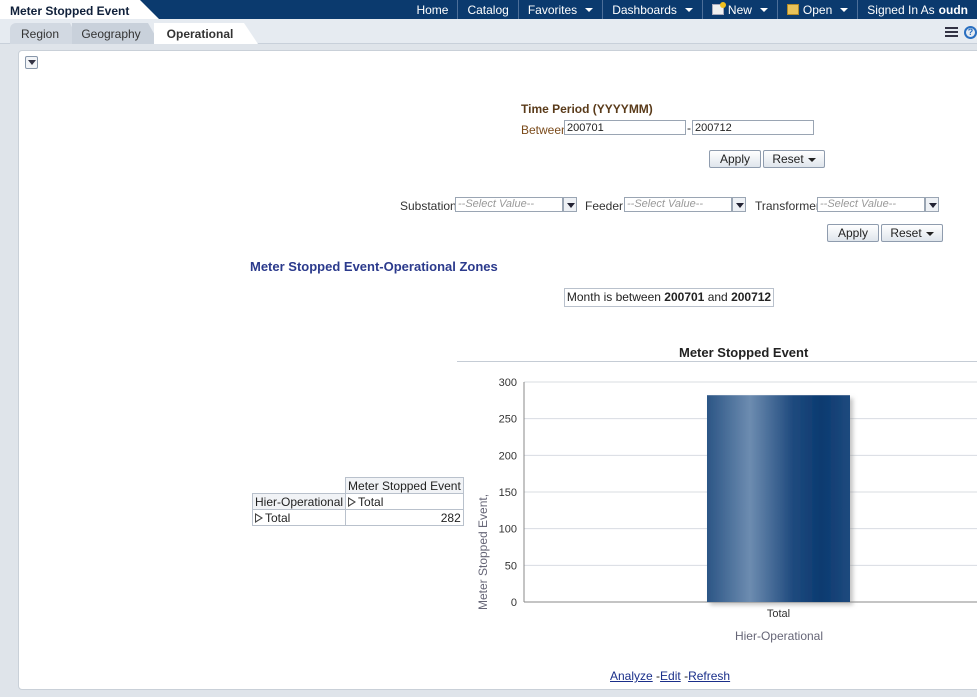  Describe the element at coordinates (751, 297) in the screenshot. I see `filter-to-value: 200712` at that location.